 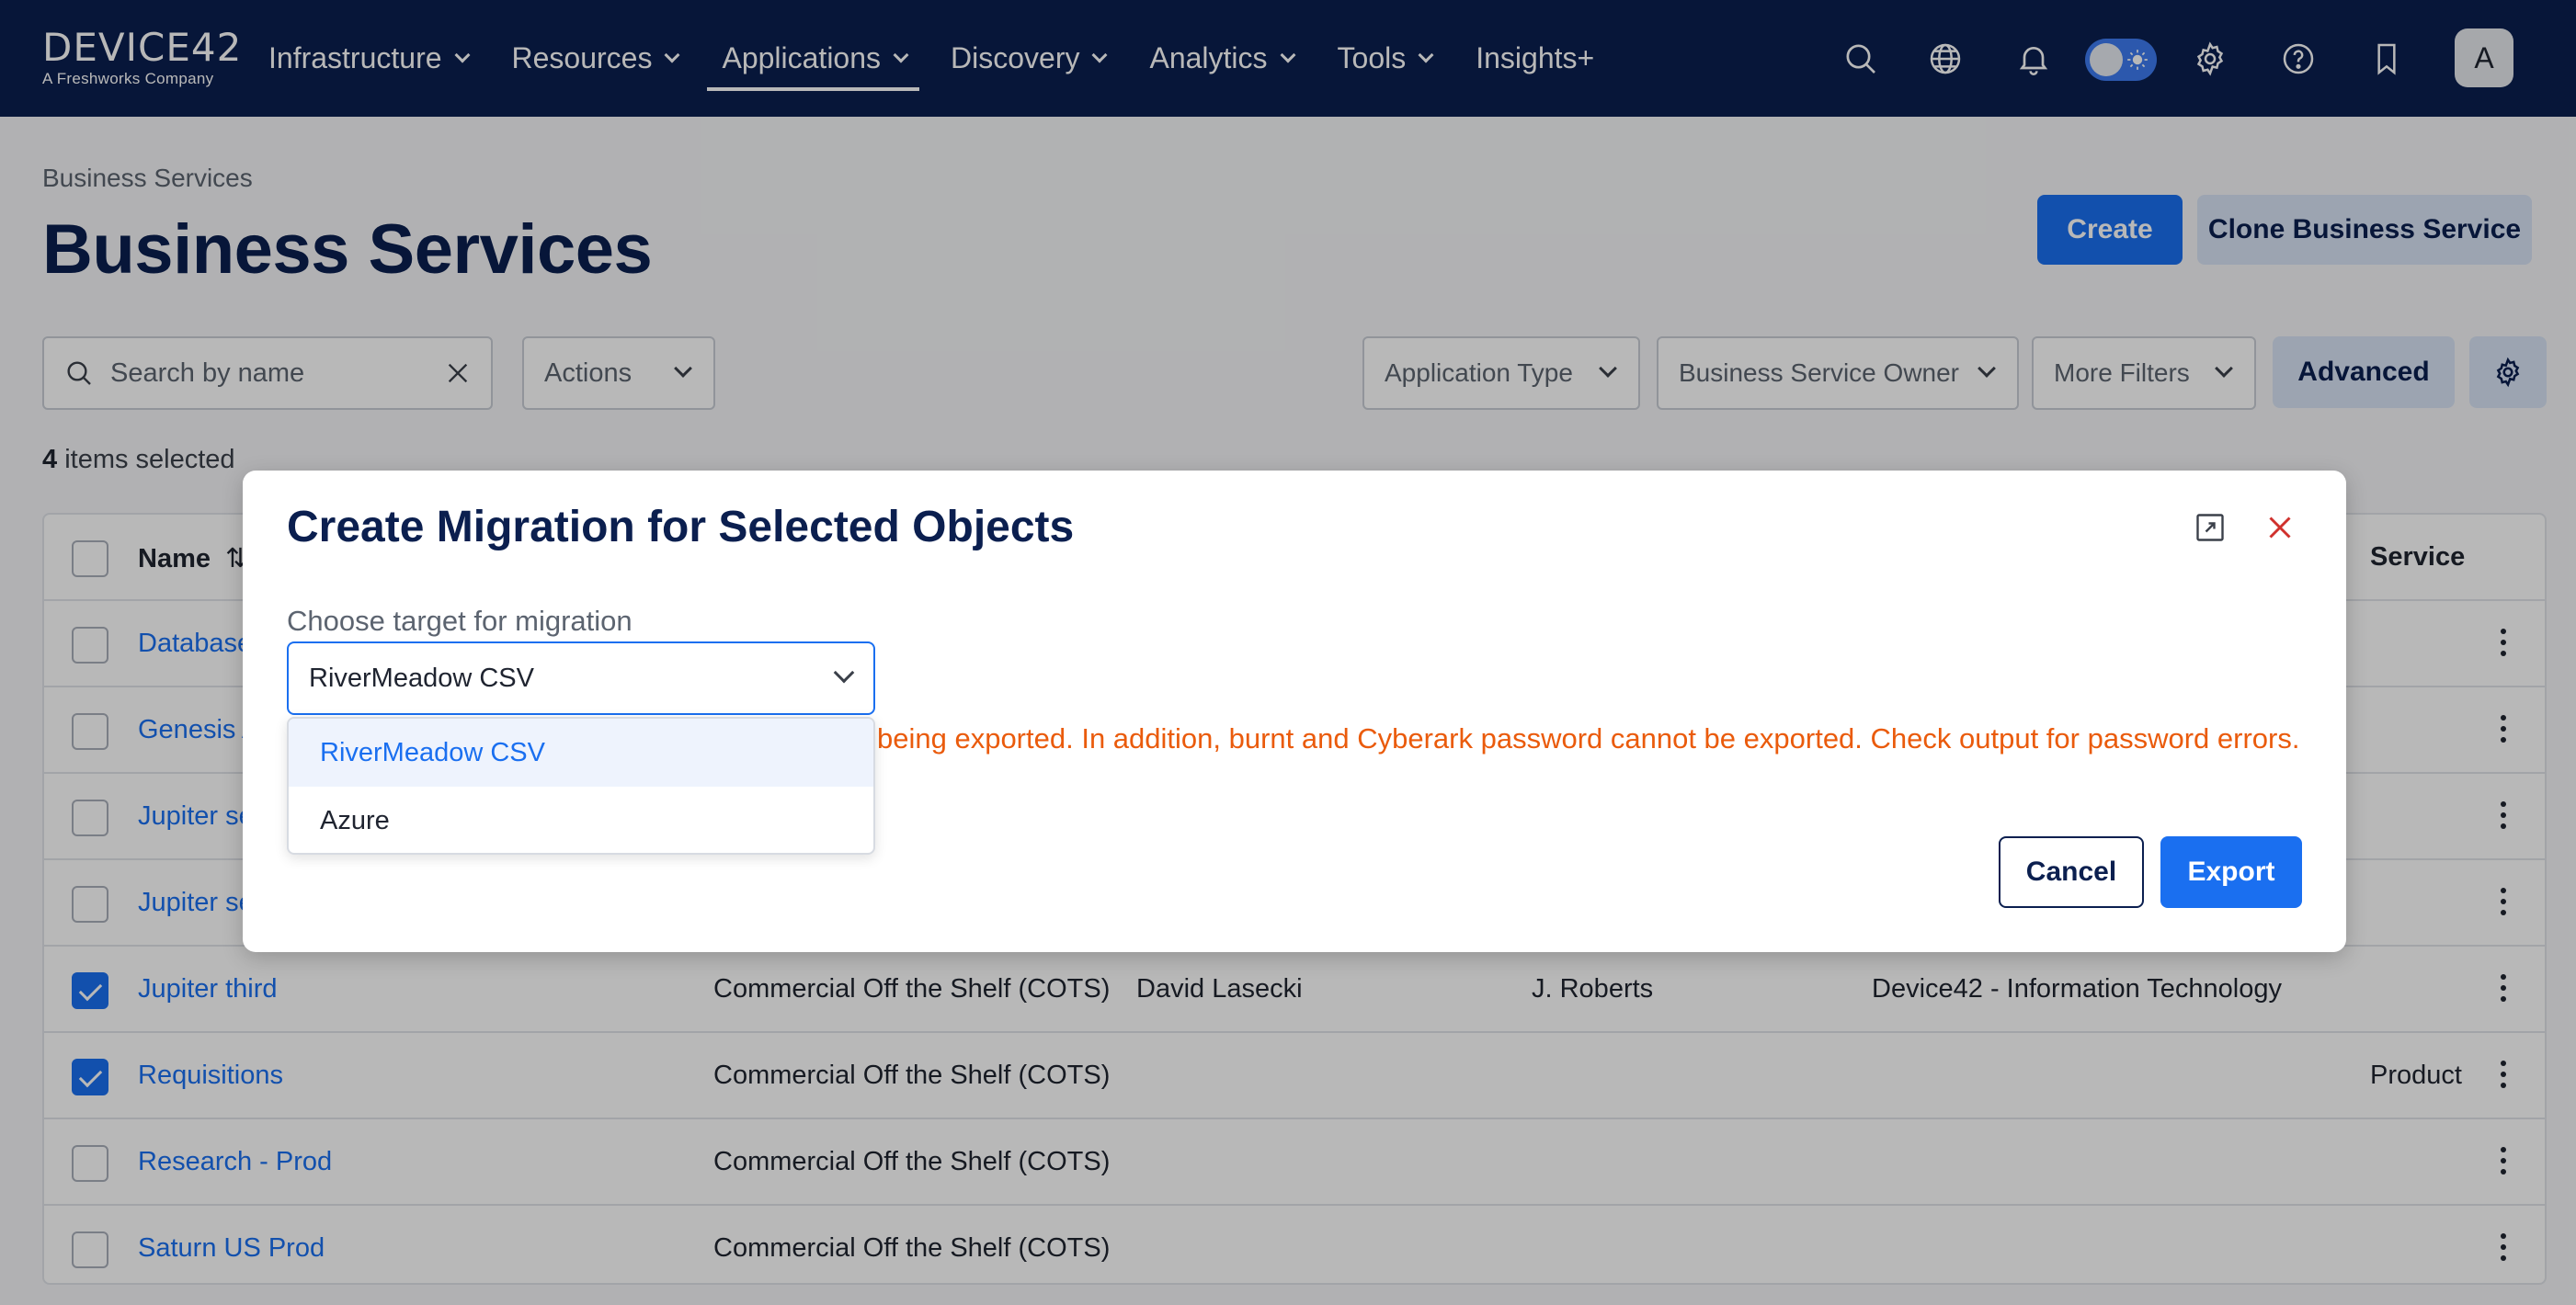 I want to click on cancel-button: Cancel, so click(x=2071, y=872).